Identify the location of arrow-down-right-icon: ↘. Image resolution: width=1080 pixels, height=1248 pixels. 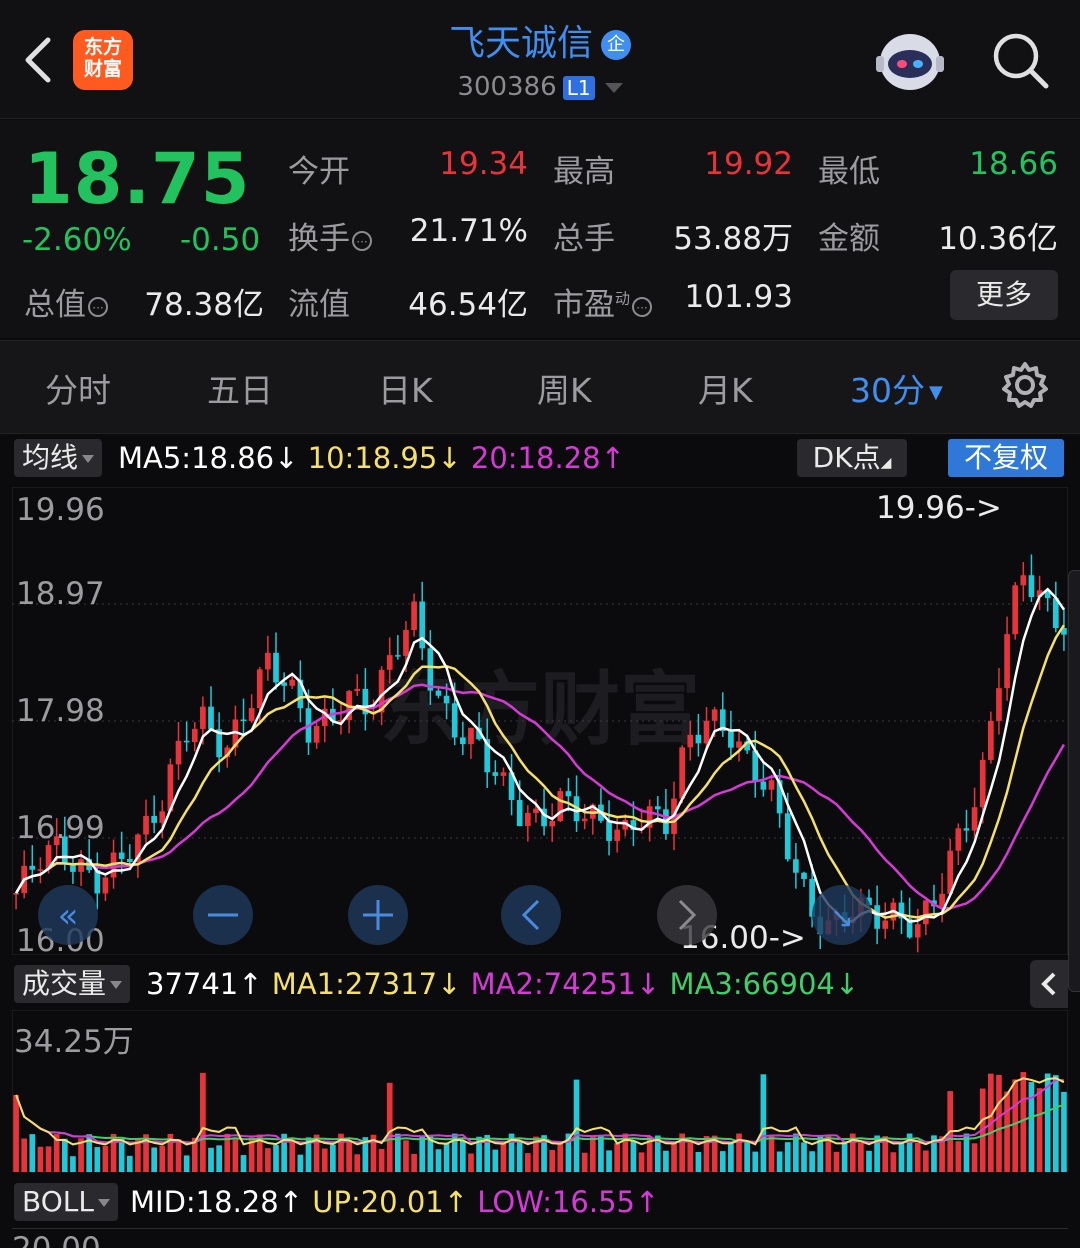
(841, 917).